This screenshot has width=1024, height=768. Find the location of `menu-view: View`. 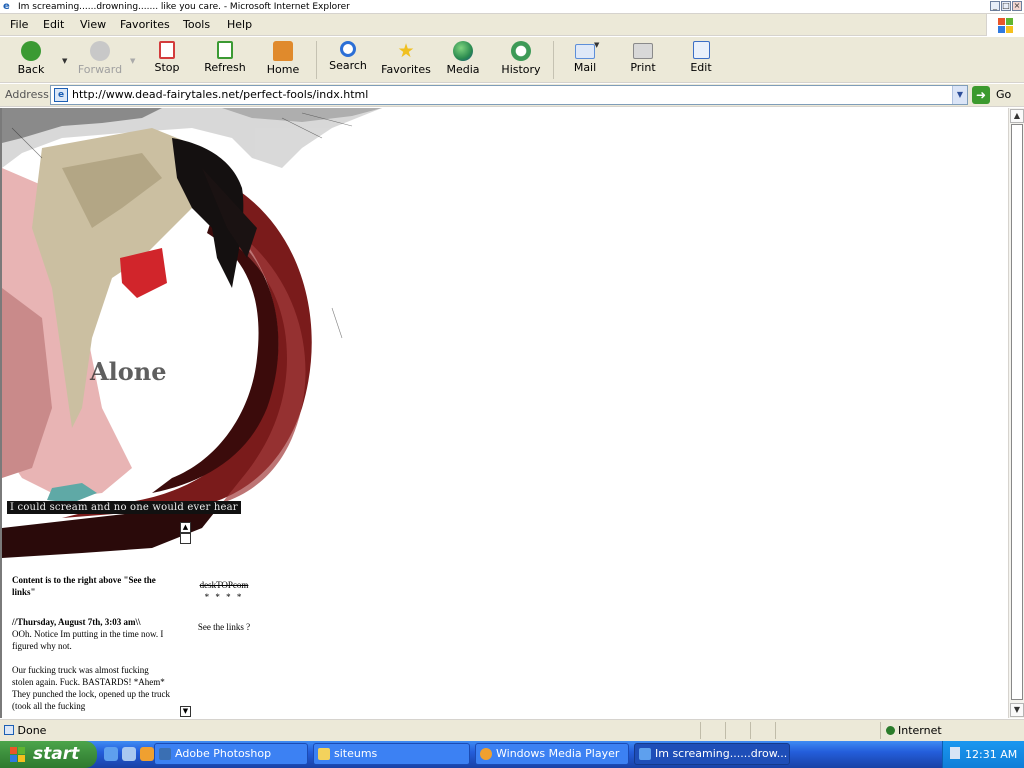

menu-view: View is located at coordinates (93, 24).